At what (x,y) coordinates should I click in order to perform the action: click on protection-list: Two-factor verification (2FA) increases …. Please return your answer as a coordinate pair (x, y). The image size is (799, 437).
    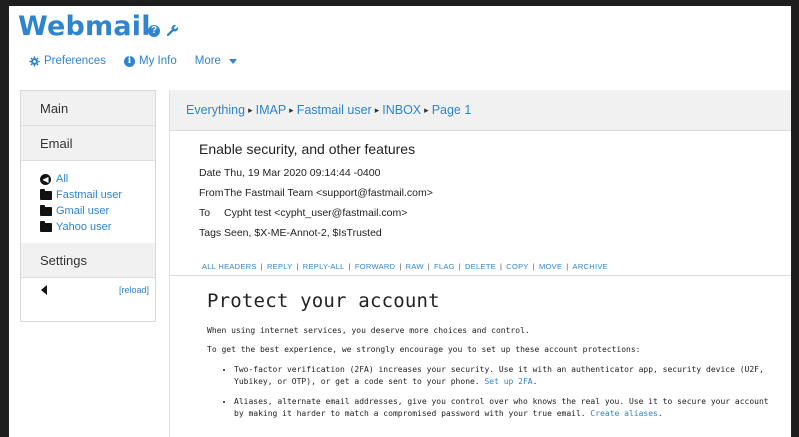
    Looking at the image, I should click on (494, 392).